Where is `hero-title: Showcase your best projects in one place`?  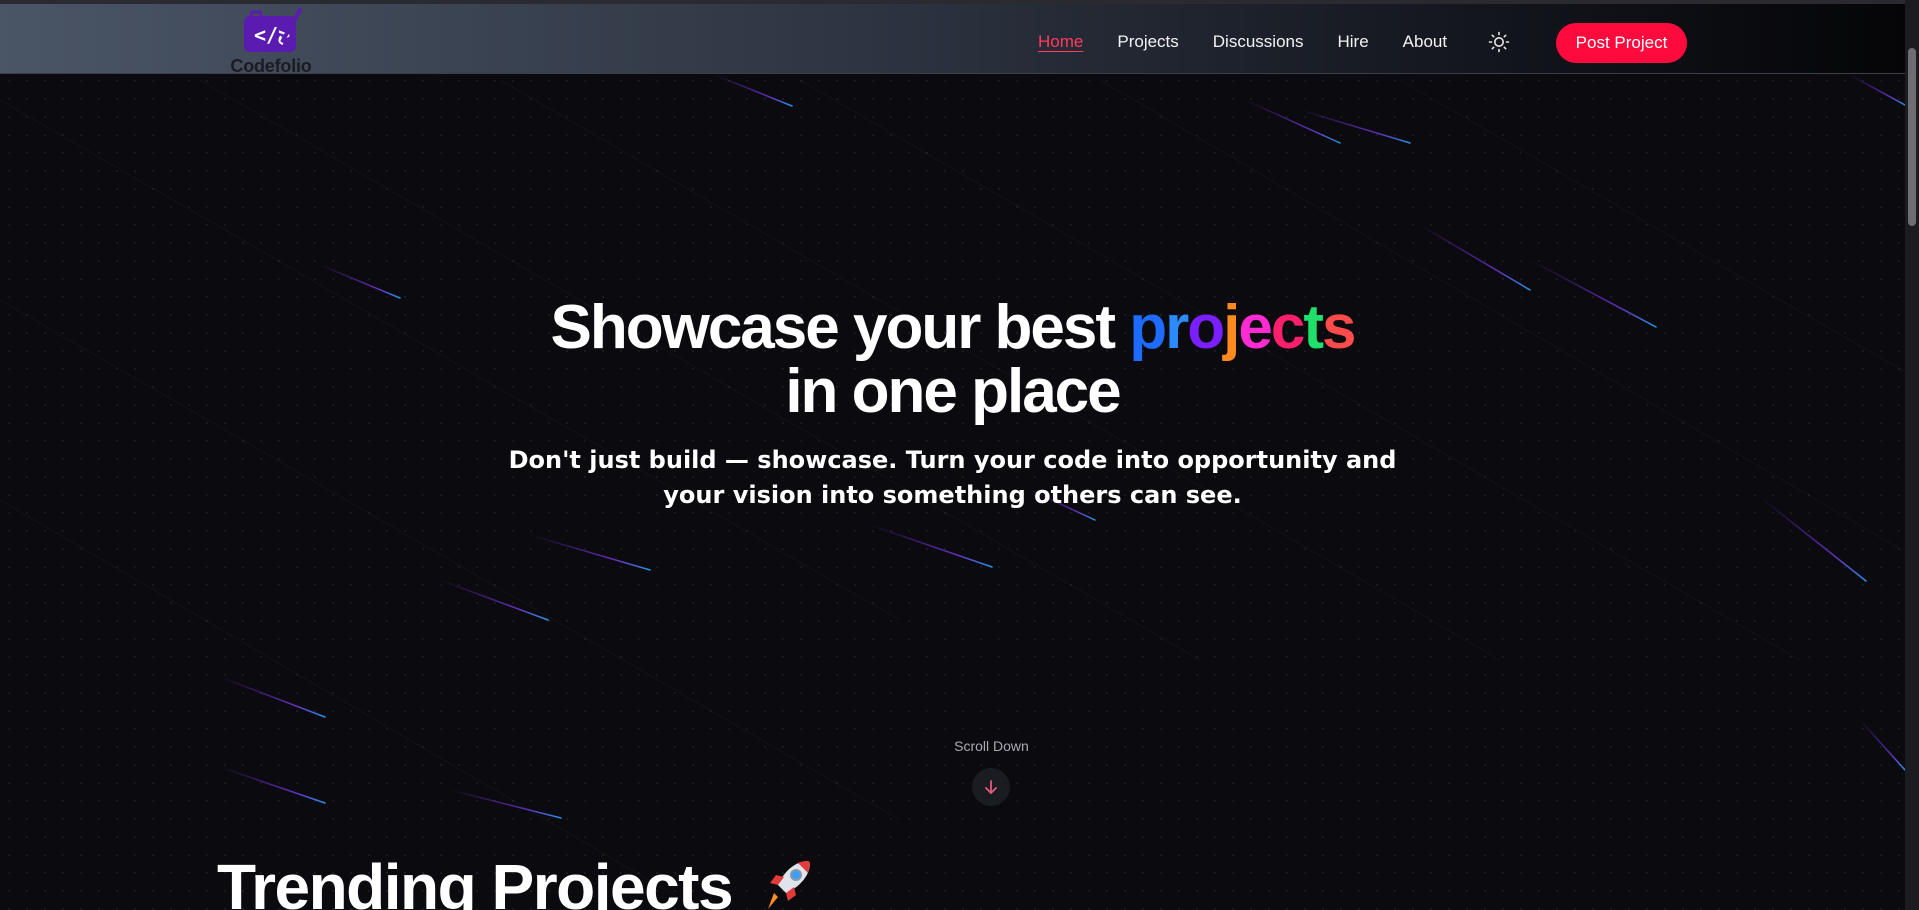 hero-title: Showcase your best projects in one place is located at coordinates (952, 360).